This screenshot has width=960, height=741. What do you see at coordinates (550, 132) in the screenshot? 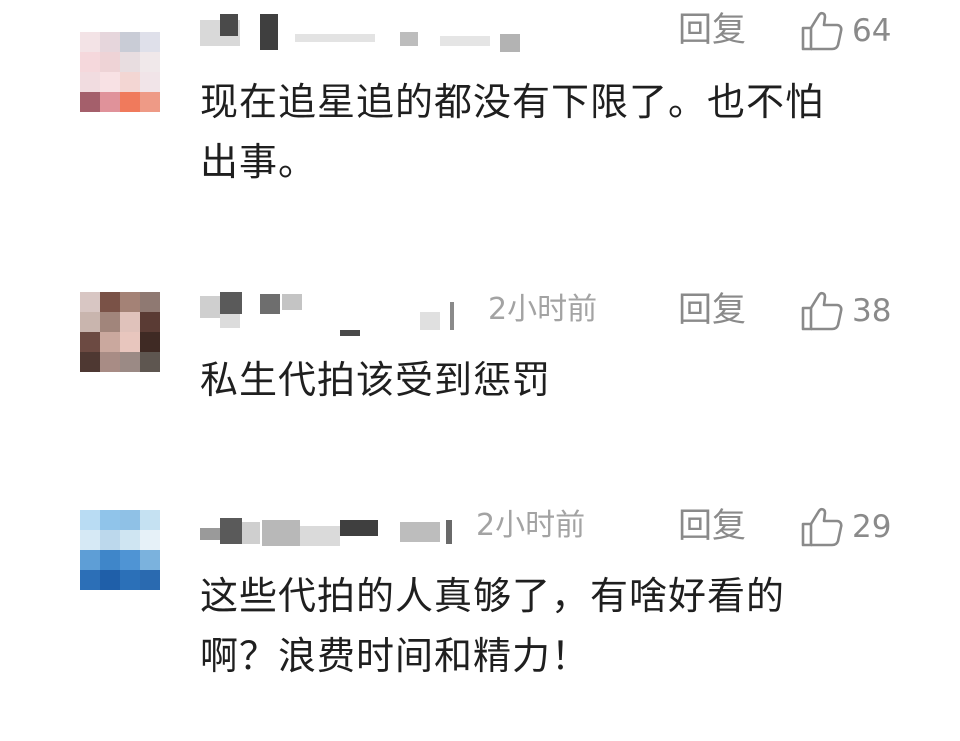
I see `comment-text: 现在追星追的都没有下限了。也不怕 出事。` at bounding box center [550, 132].